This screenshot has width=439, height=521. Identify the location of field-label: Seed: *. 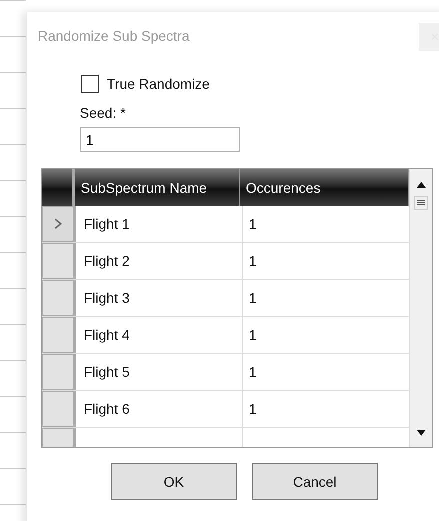
(103, 113).